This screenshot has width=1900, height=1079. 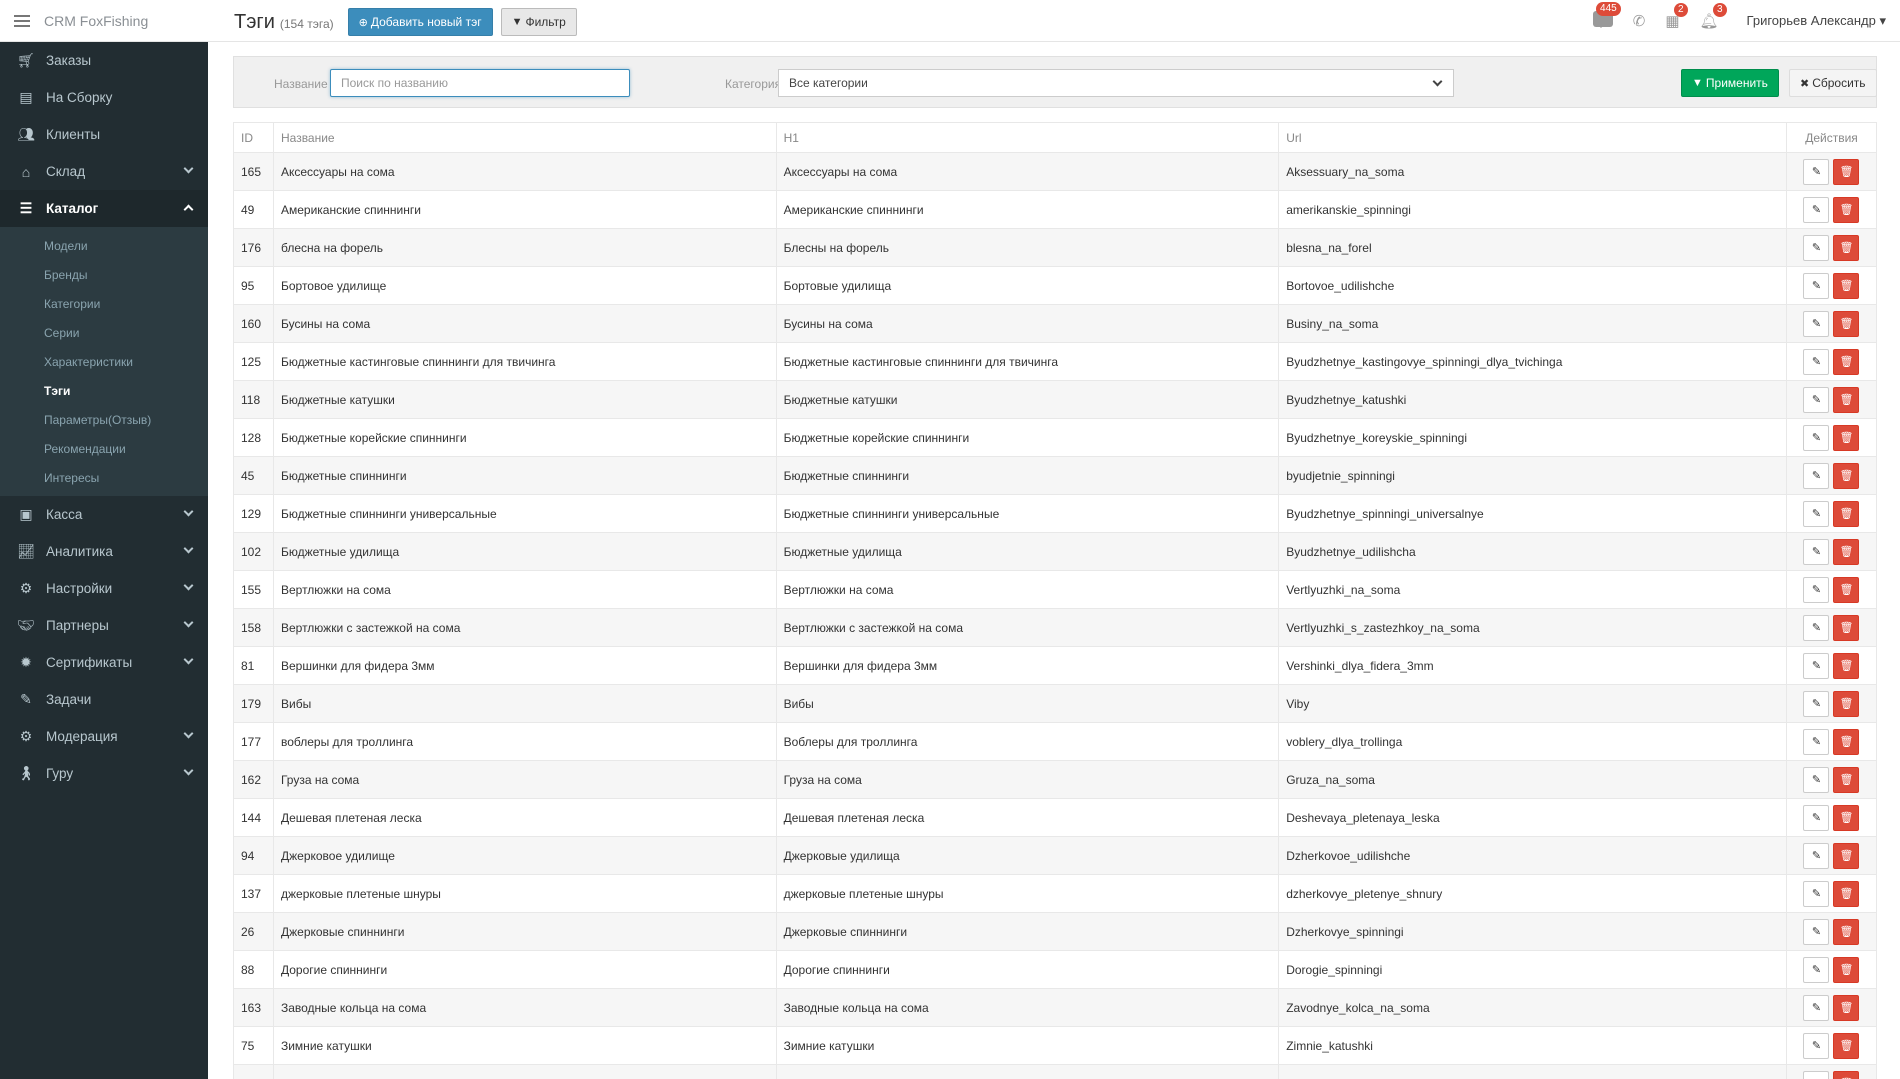 I want to click on submenu-item-review-params: Параметры(Отзыв), so click(x=104, y=419).